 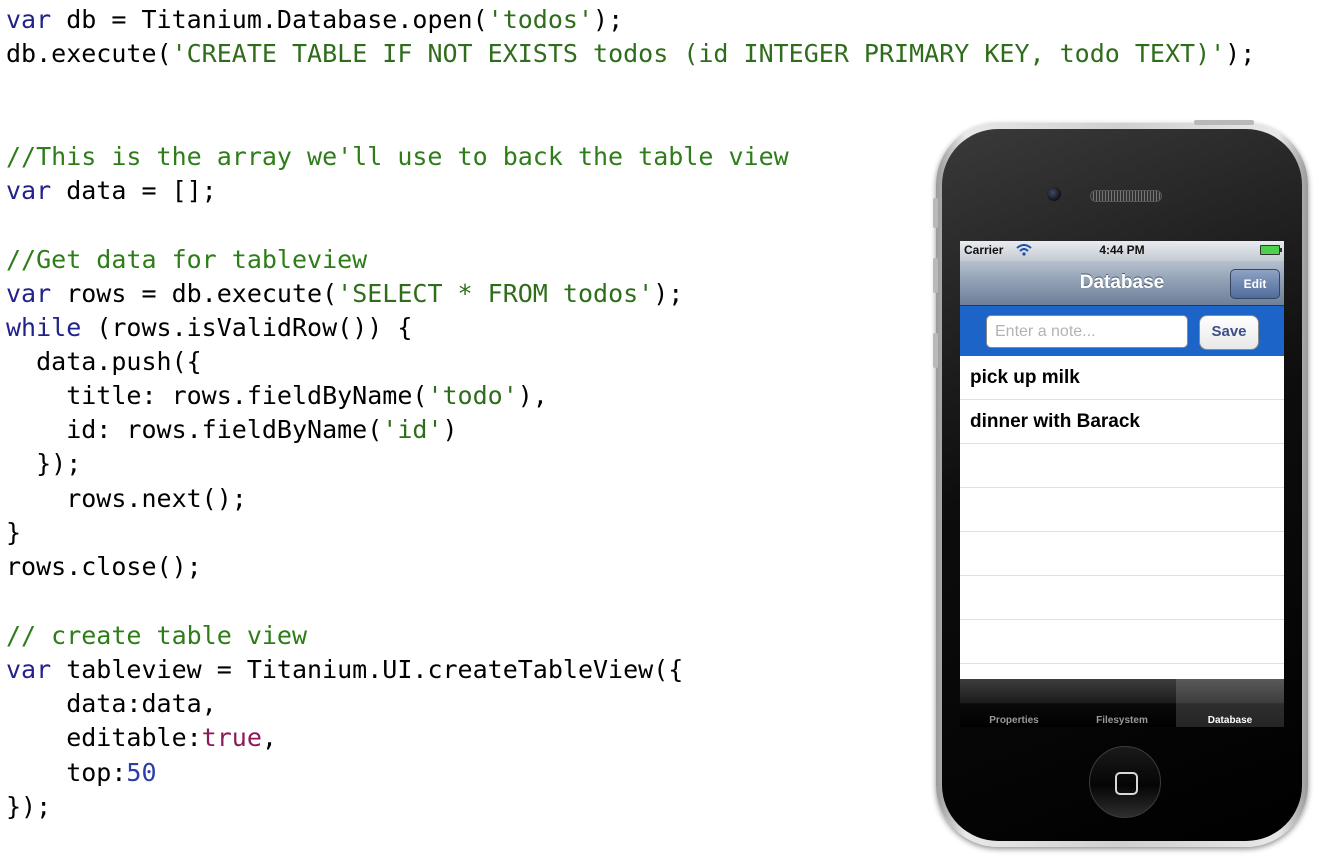 What do you see at coordinates (935, 213) in the screenshot?
I see `mute-switch` at bounding box center [935, 213].